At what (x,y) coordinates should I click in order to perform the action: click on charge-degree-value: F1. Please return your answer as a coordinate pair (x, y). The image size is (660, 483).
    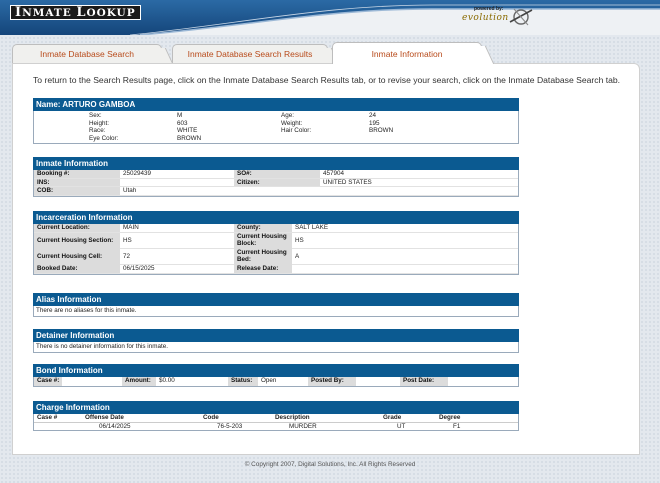
    Looking at the image, I should click on (457, 426).